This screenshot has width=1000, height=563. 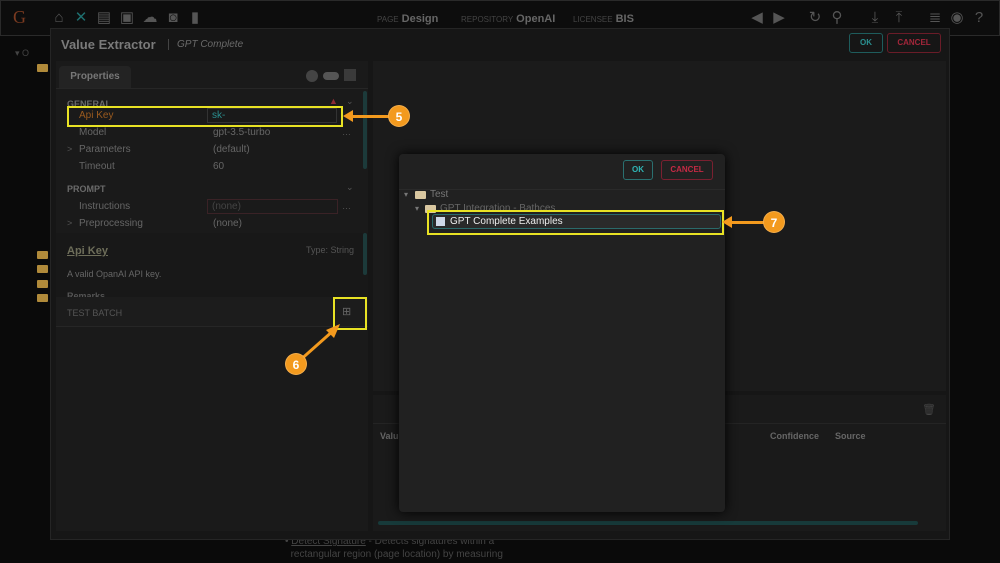 What do you see at coordinates (86, 189) in the screenshot?
I see `section-prompt: PROMPT` at bounding box center [86, 189].